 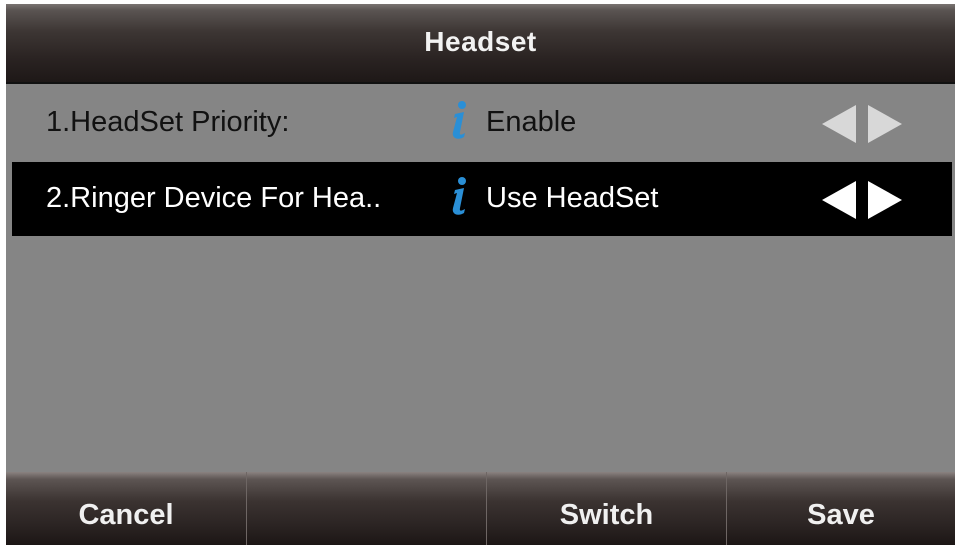 I want to click on setting-value: Enable, so click(x=531, y=122).